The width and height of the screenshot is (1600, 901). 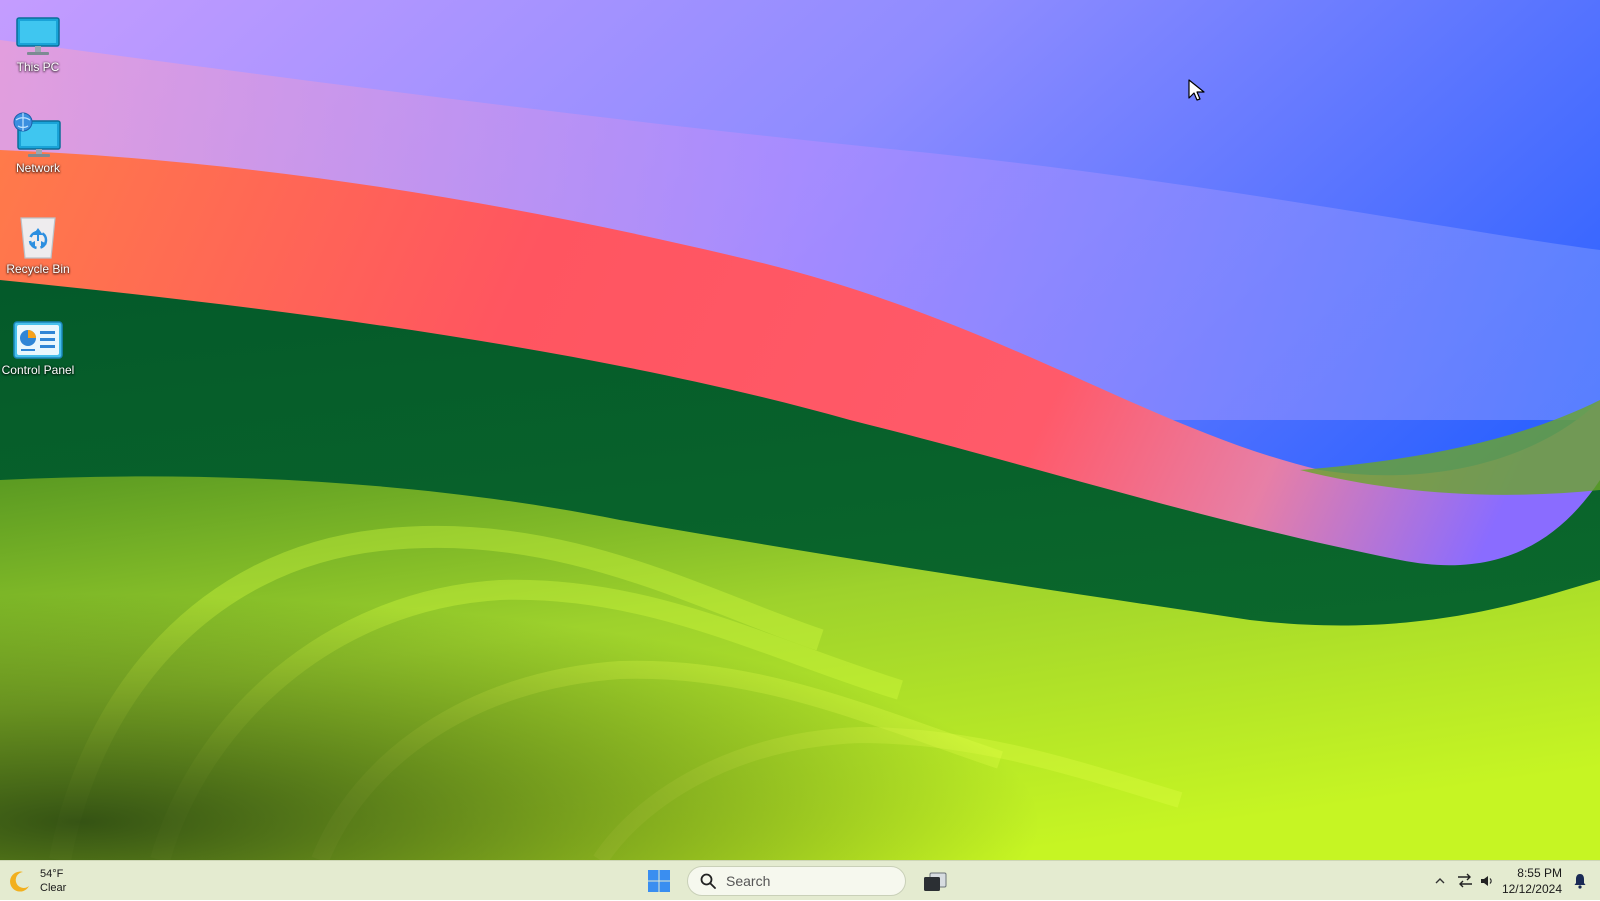 I want to click on desktop-icon-this-pc: This PC, so click(x=38, y=42).